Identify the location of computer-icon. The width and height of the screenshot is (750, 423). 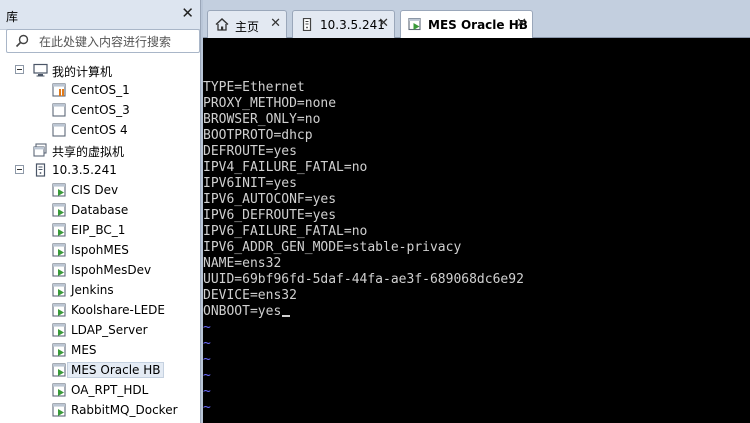
(40, 70).